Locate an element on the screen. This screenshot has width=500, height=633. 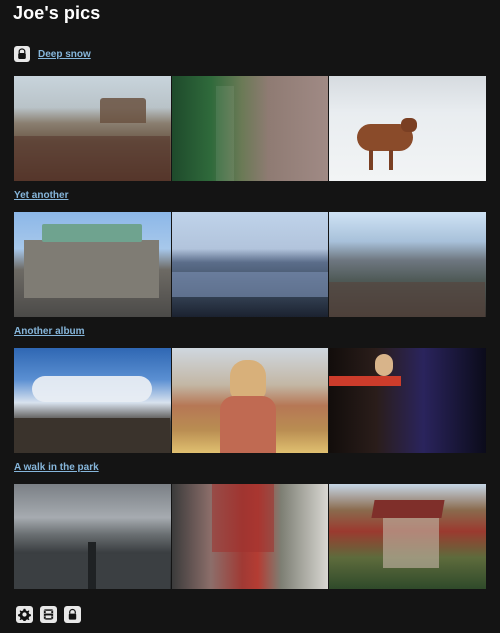
bottom-toolbar is located at coordinates (48, 614).